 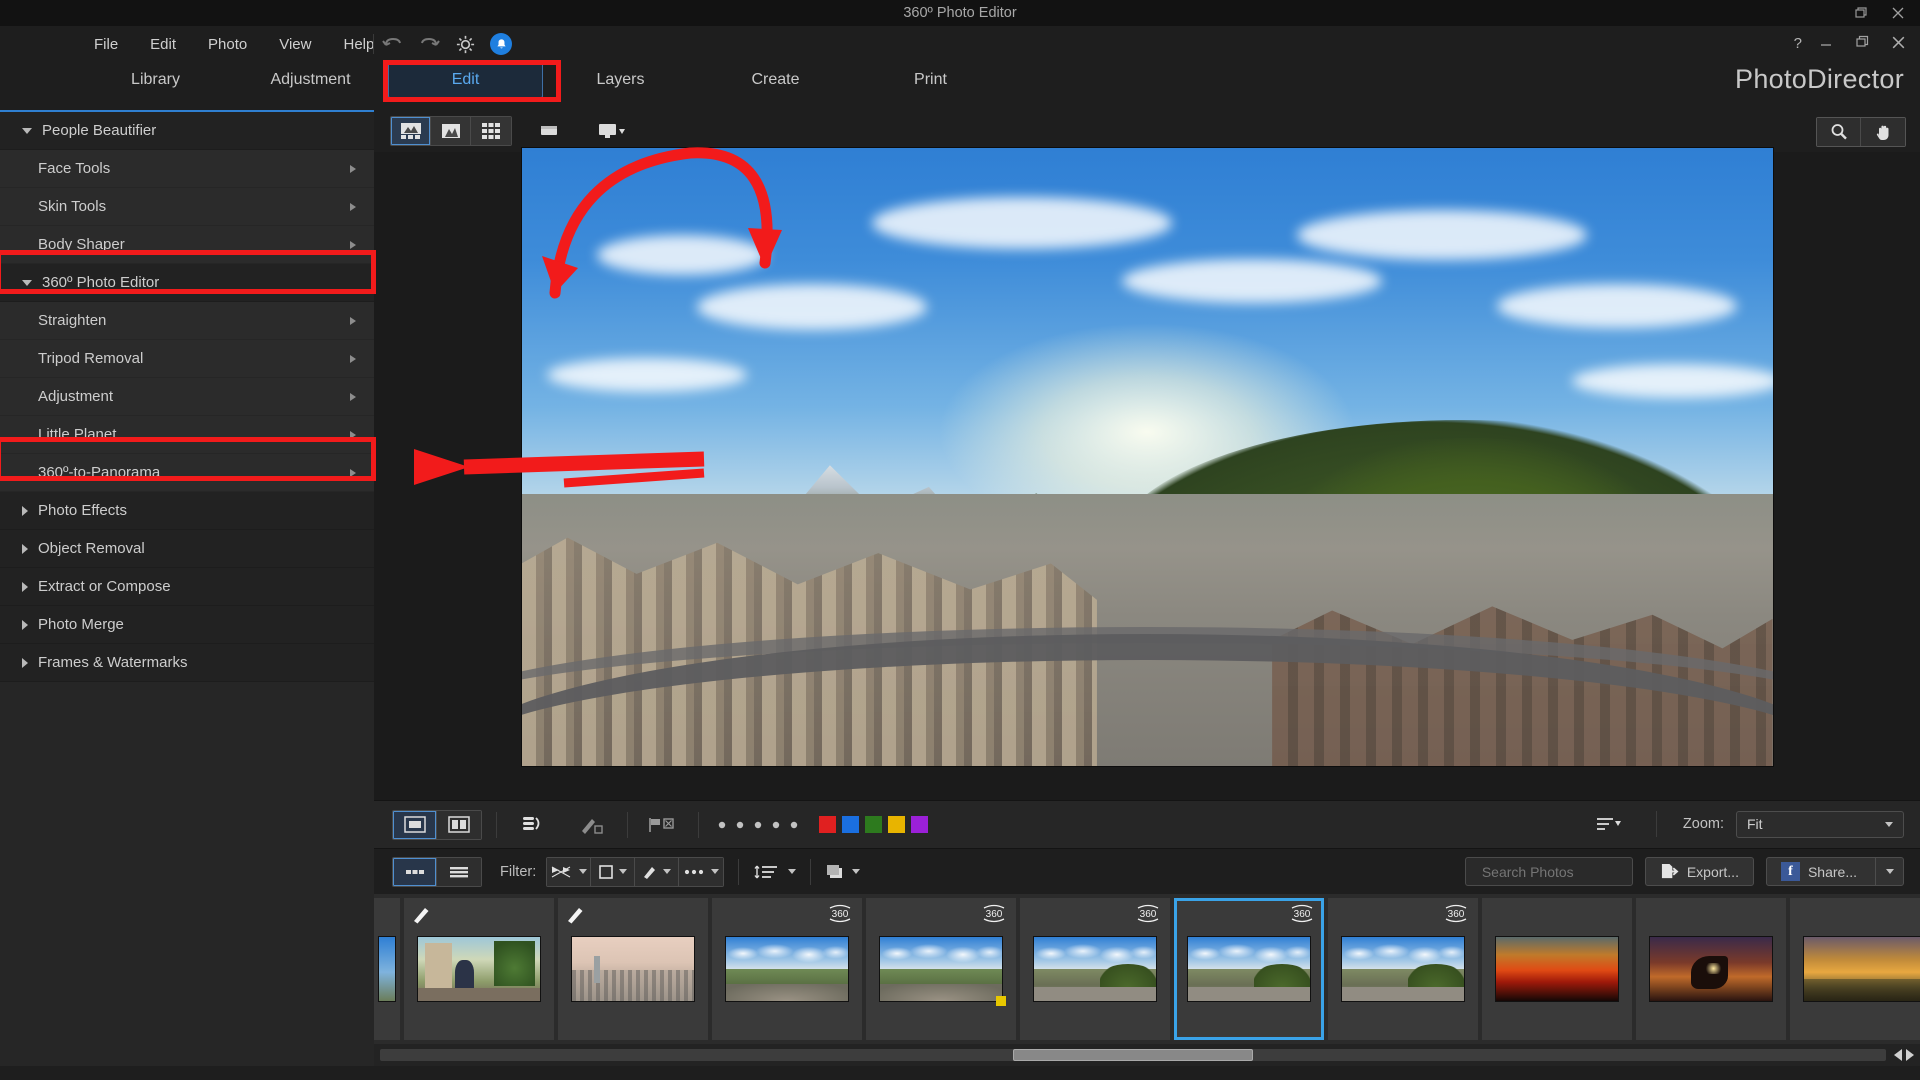 What do you see at coordinates (459, 824) in the screenshot?
I see `split-view-icon` at bounding box center [459, 824].